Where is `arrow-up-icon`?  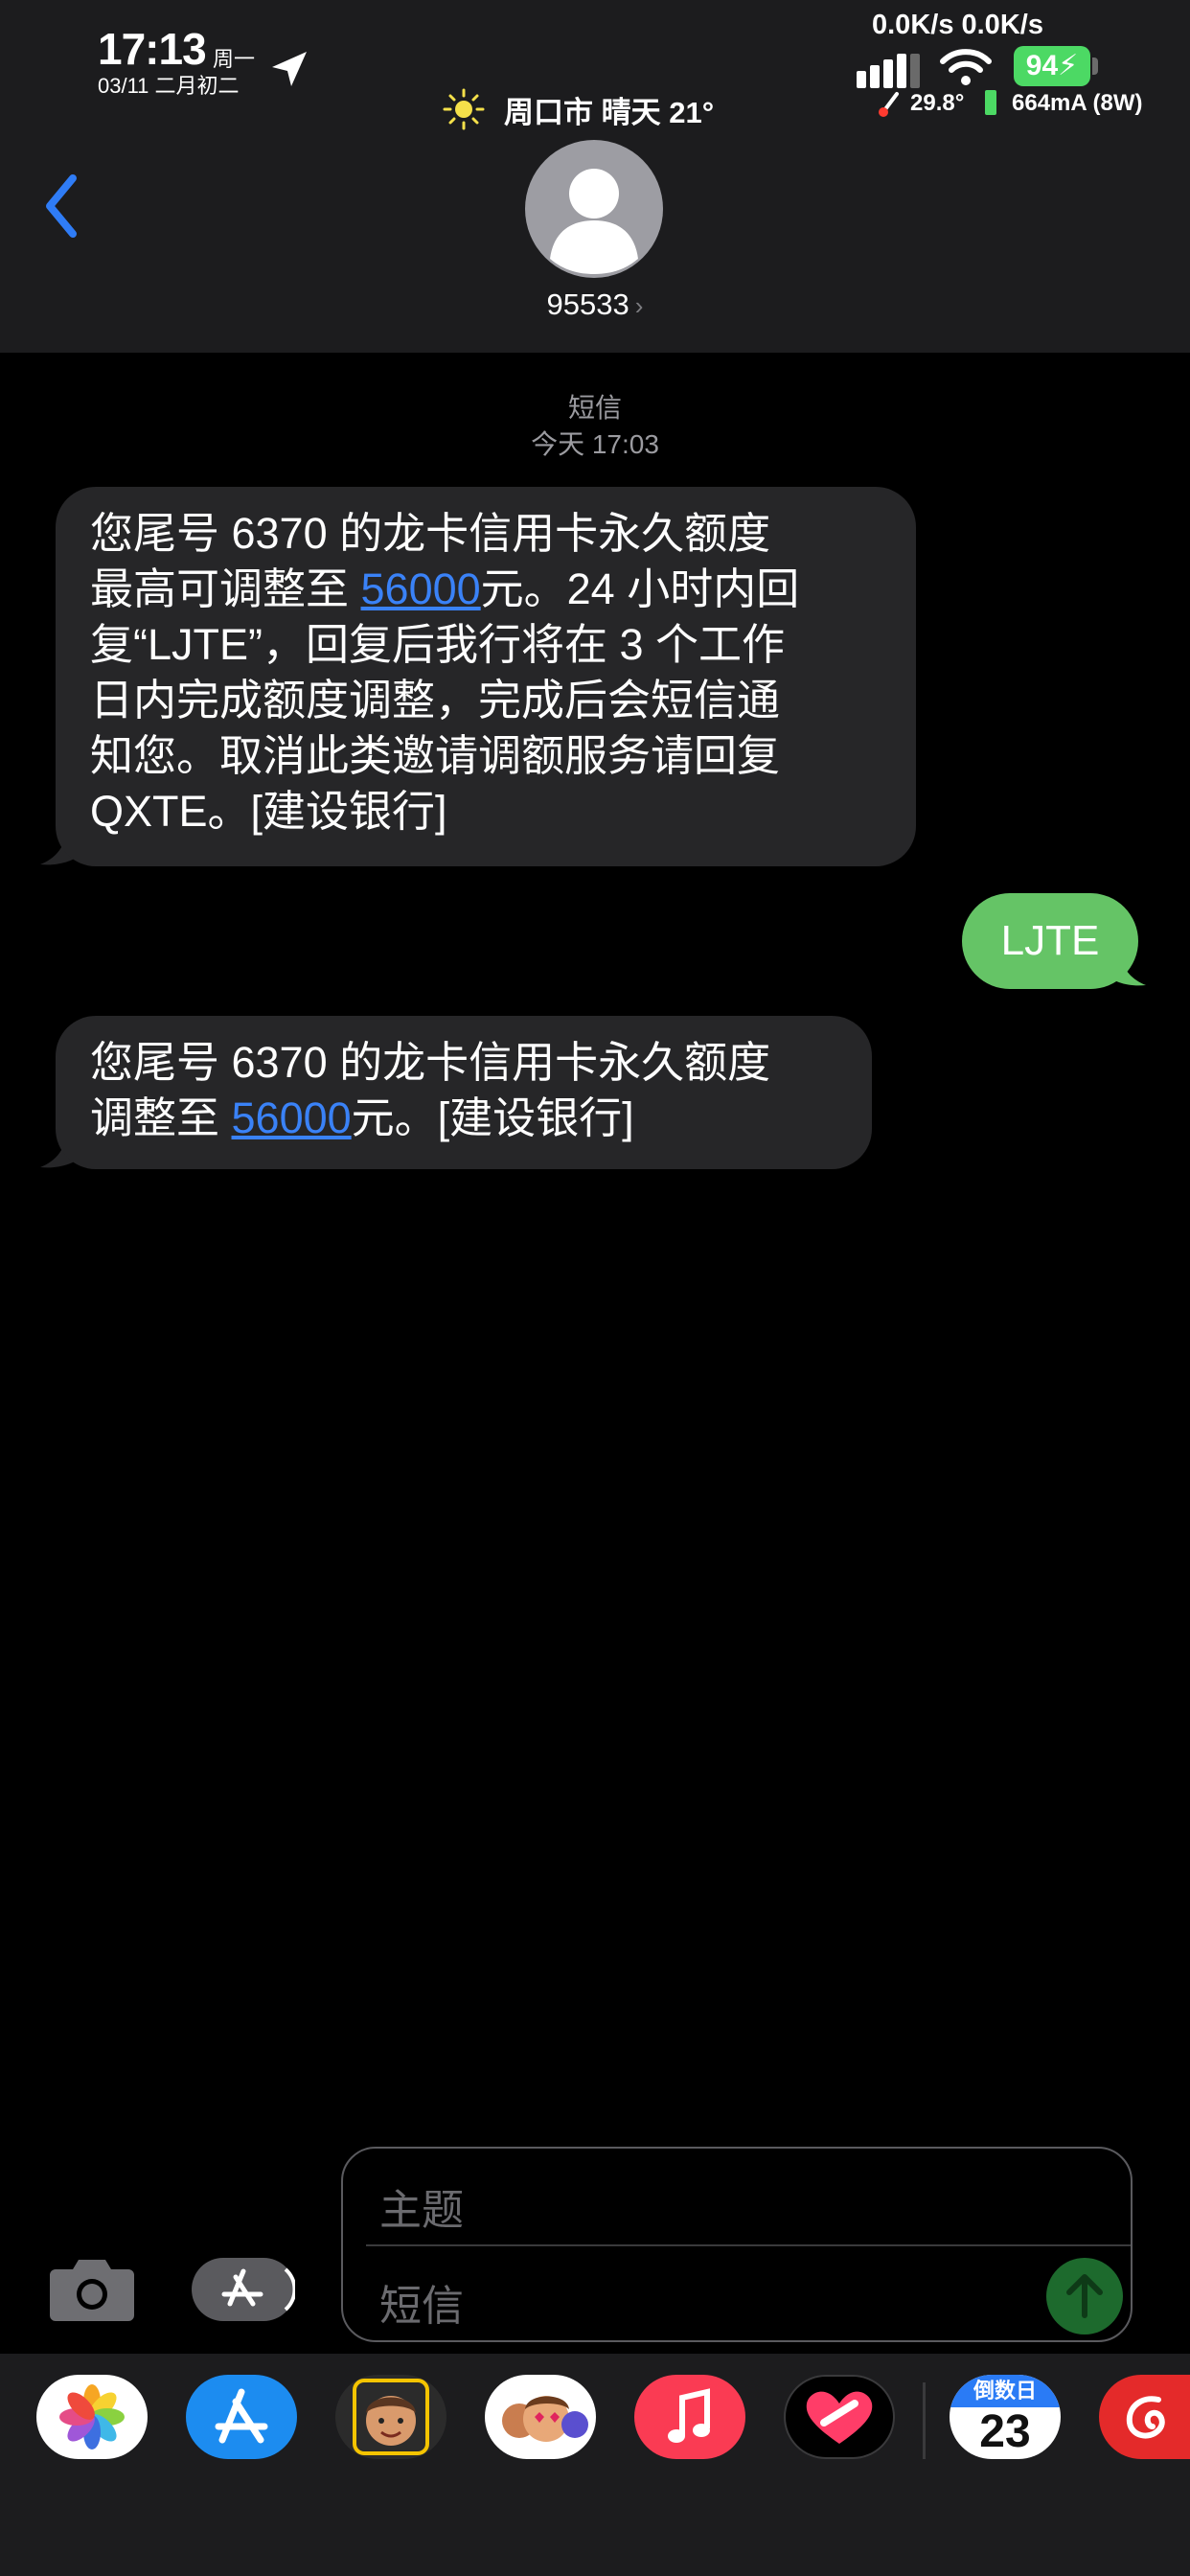
arrow-up-icon is located at coordinates (1084, 2296).